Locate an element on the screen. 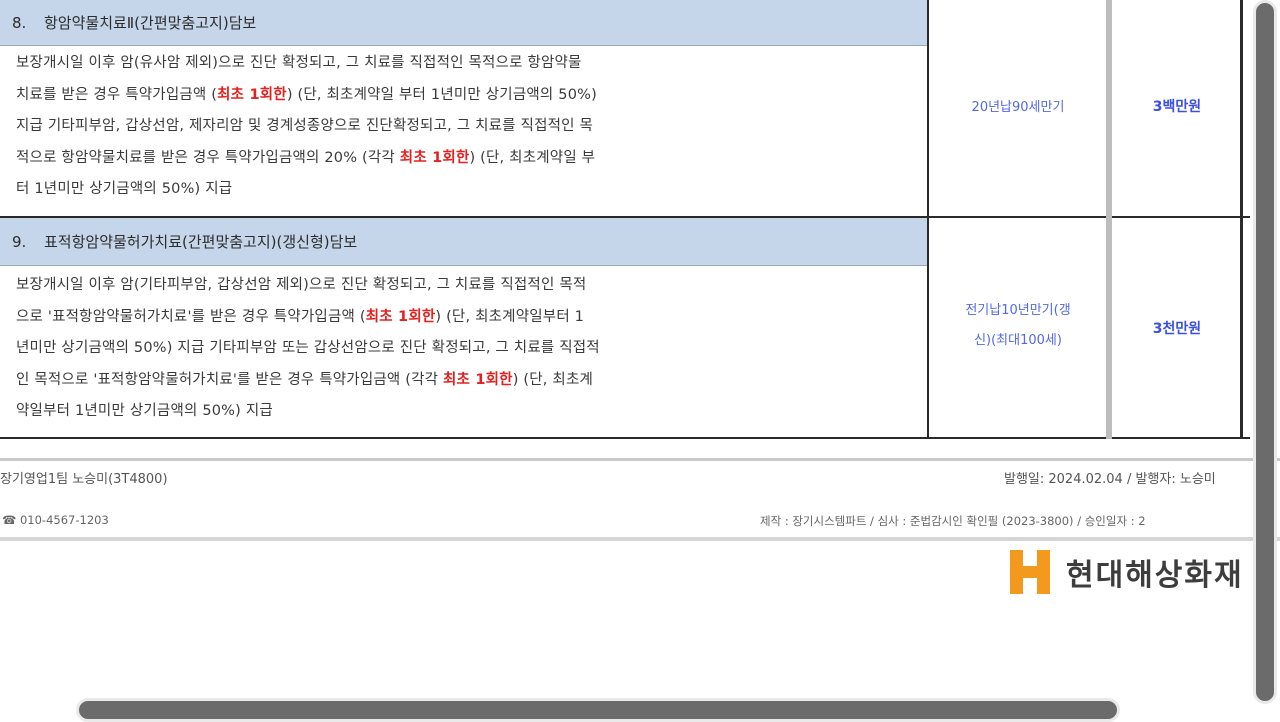 The image size is (1280, 722). body-text: 약일부터 1년미만 상기금액의 50%) 지급 is located at coordinates (144, 411).